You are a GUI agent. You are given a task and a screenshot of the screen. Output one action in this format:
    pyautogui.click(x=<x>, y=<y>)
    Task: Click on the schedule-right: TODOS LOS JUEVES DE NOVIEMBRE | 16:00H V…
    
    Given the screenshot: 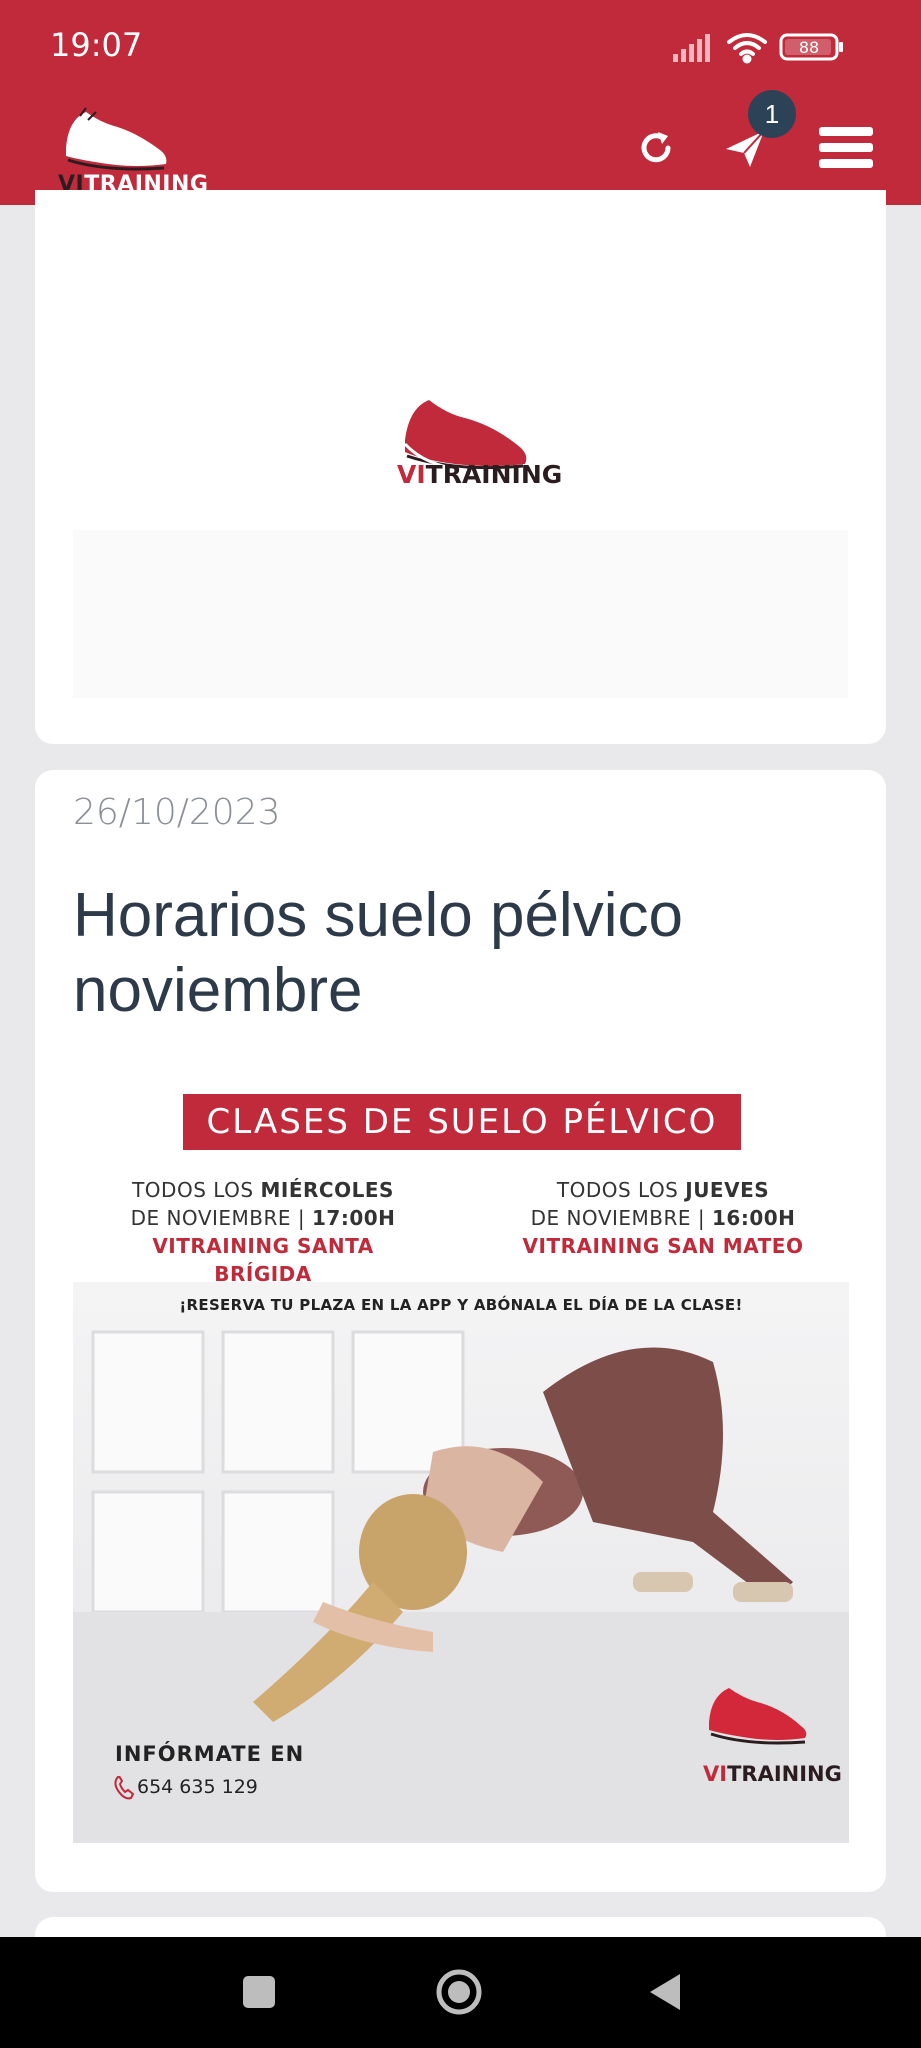 What is the action you would take?
    pyautogui.click(x=663, y=1218)
    